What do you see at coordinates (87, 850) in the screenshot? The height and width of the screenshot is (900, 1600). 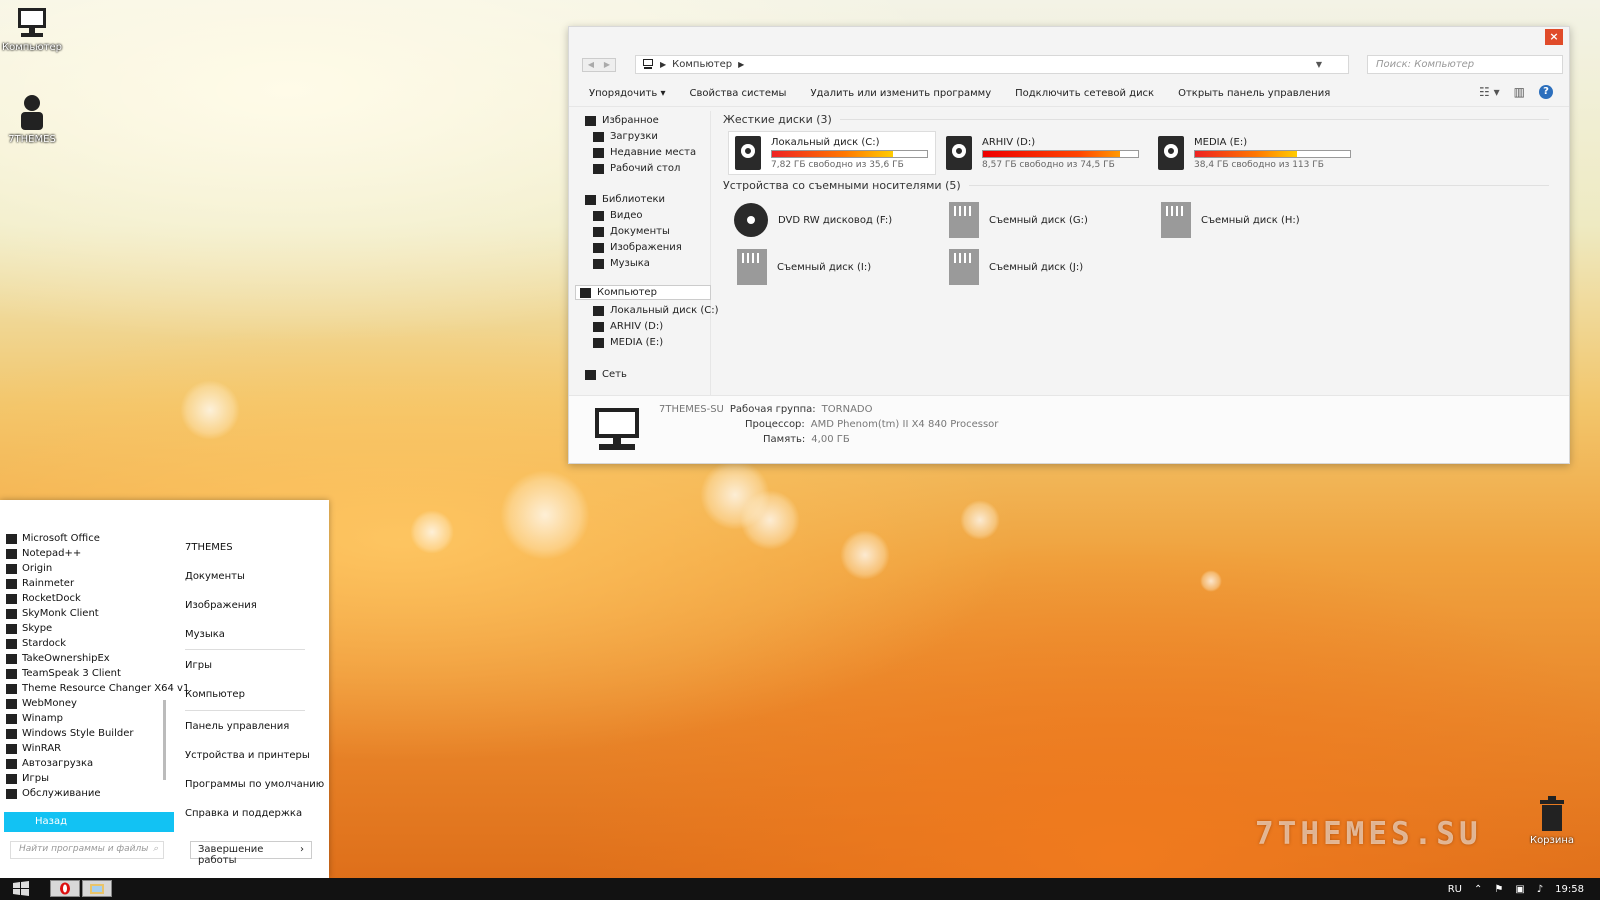 I see `start-search-input: Найти программы и файлы ⌕` at bounding box center [87, 850].